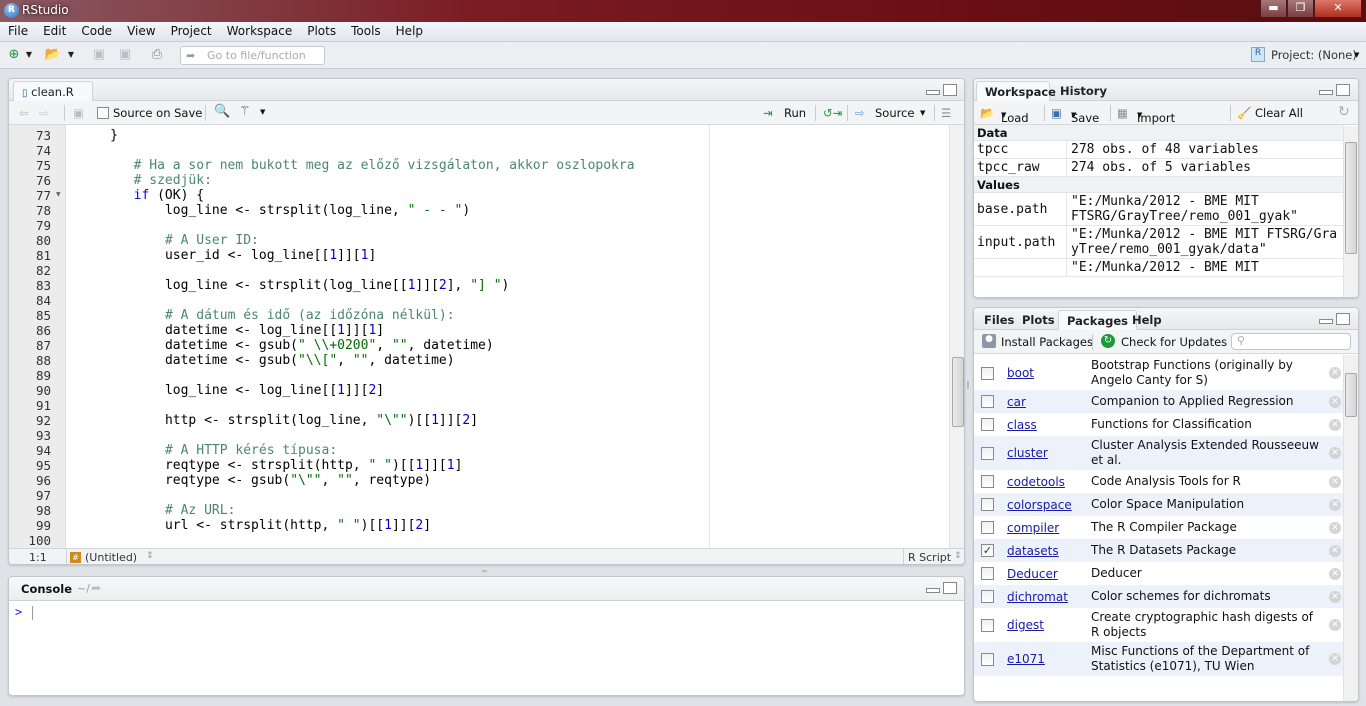  What do you see at coordinates (365, 30) in the screenshot?
I see `menu-tools: Tools` at bounding box center [365, 30].